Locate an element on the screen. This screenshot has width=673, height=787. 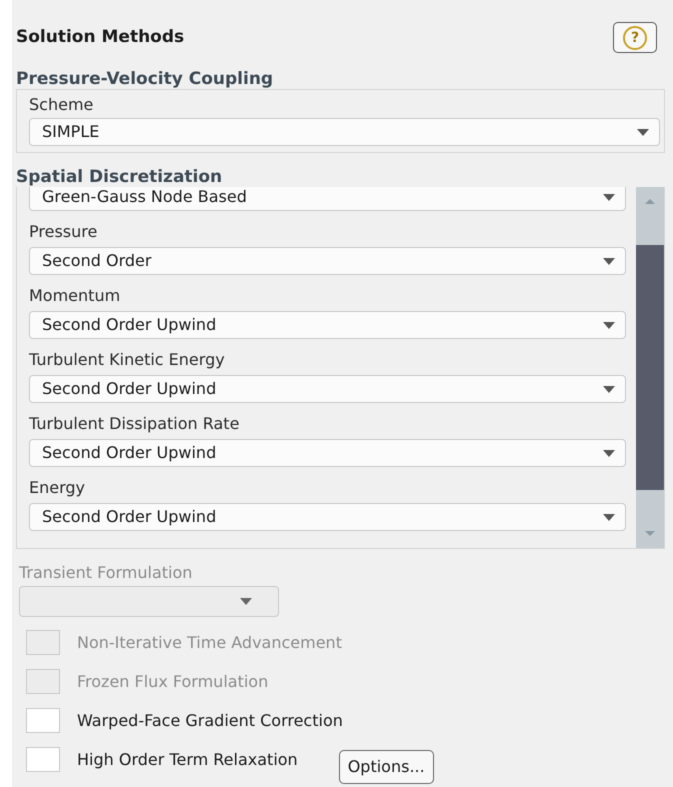
panel-title: Solution Methods is located at coordinates (100, 37).